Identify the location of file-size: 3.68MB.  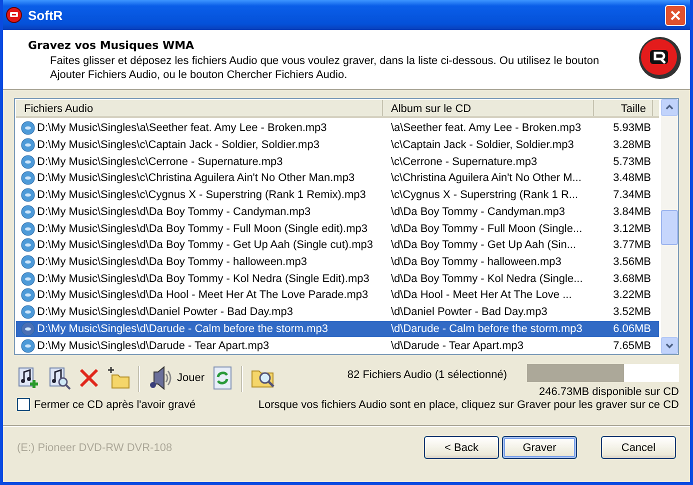
(632, 278).